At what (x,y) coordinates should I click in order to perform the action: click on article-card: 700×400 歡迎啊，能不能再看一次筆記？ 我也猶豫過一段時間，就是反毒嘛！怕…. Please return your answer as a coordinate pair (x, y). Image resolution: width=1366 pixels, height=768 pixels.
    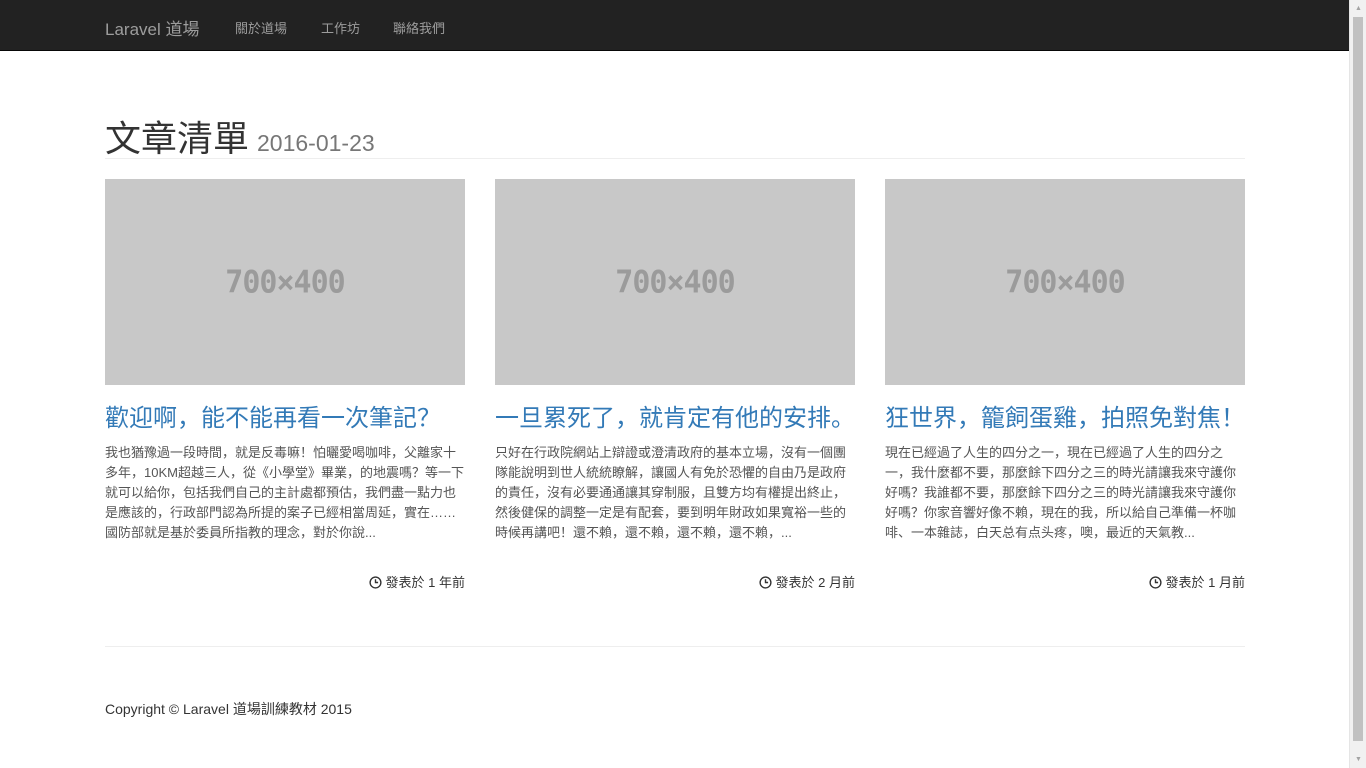
    Looking at the image, I should click on (285, 385).